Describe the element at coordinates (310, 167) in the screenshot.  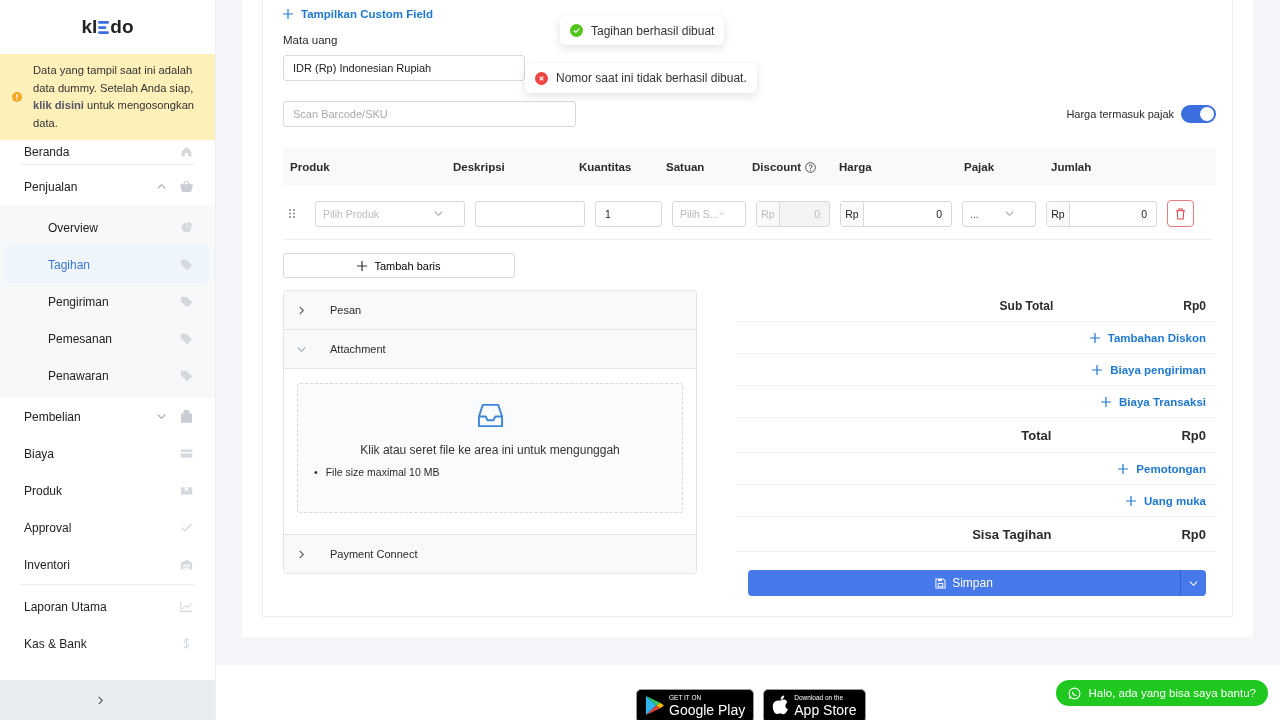
I see `column-header: Produk` at that location.